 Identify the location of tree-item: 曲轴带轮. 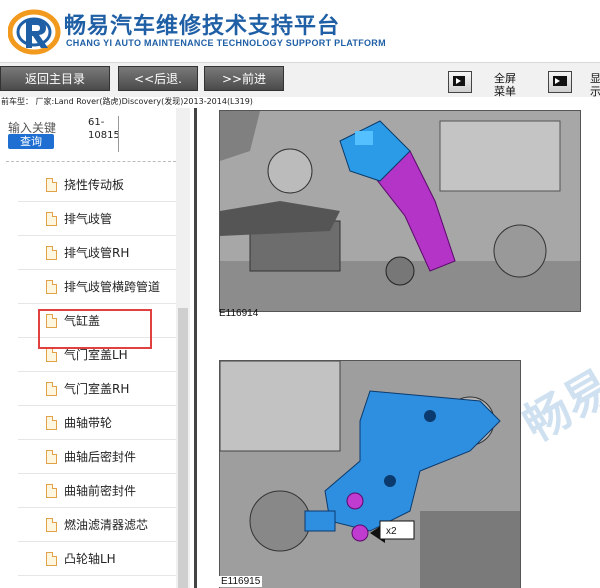
(97, 423).